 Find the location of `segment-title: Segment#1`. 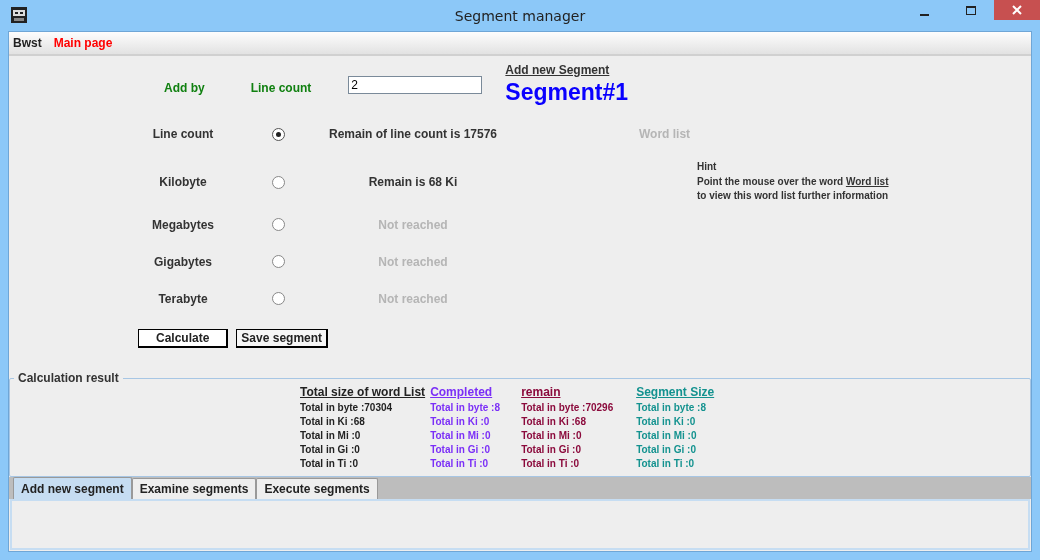

segment-title: Segment#1 is located at coordinates (567, 92).